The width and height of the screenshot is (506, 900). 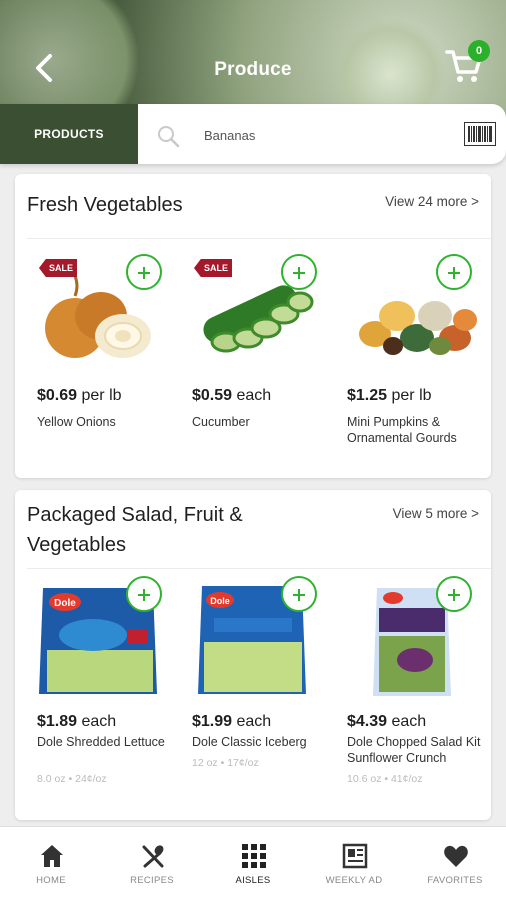 What do you see at coordinates (52, 856) in the screenshot?
I see `home-icon` at bounding box center [52, 856].